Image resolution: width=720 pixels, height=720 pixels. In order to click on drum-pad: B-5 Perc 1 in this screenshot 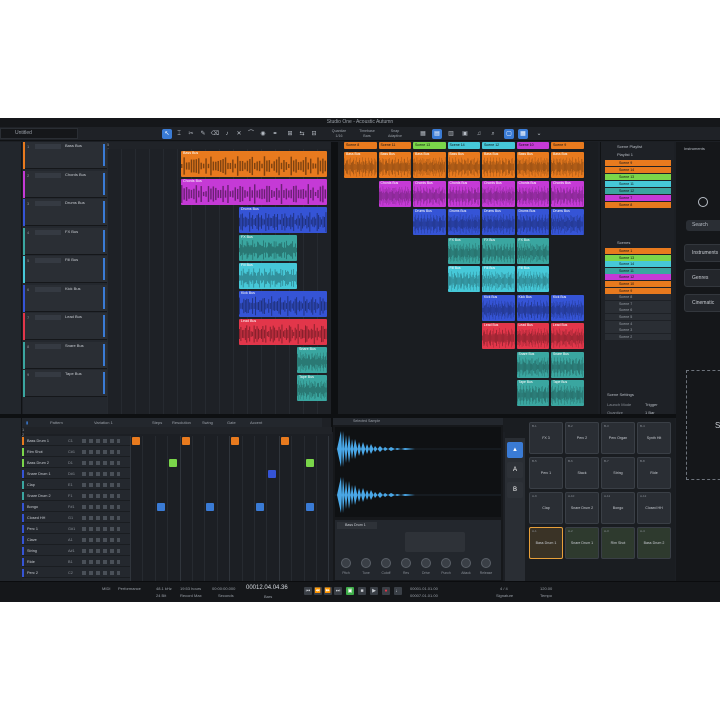, I will do `click(546, 473)`.